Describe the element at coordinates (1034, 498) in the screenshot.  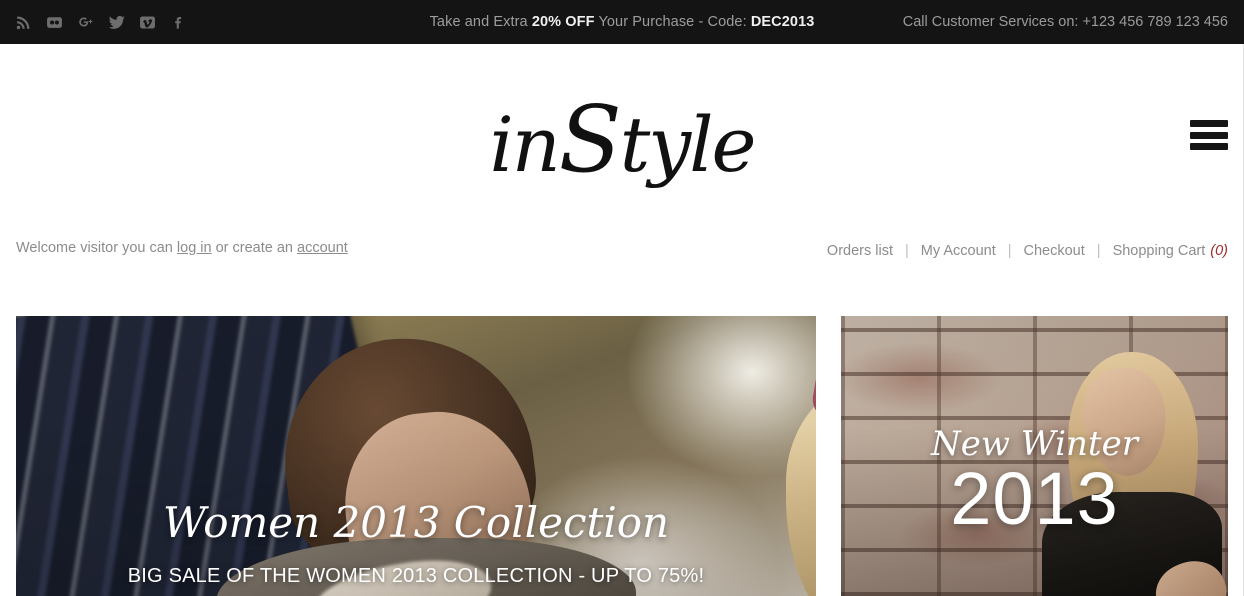
I see `banner-side-year: 2013` at that location.